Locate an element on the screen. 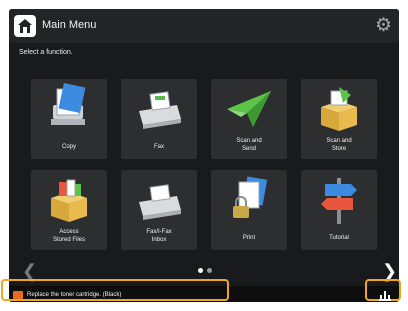  function-label: Copy is located at coordinates (68, 147).